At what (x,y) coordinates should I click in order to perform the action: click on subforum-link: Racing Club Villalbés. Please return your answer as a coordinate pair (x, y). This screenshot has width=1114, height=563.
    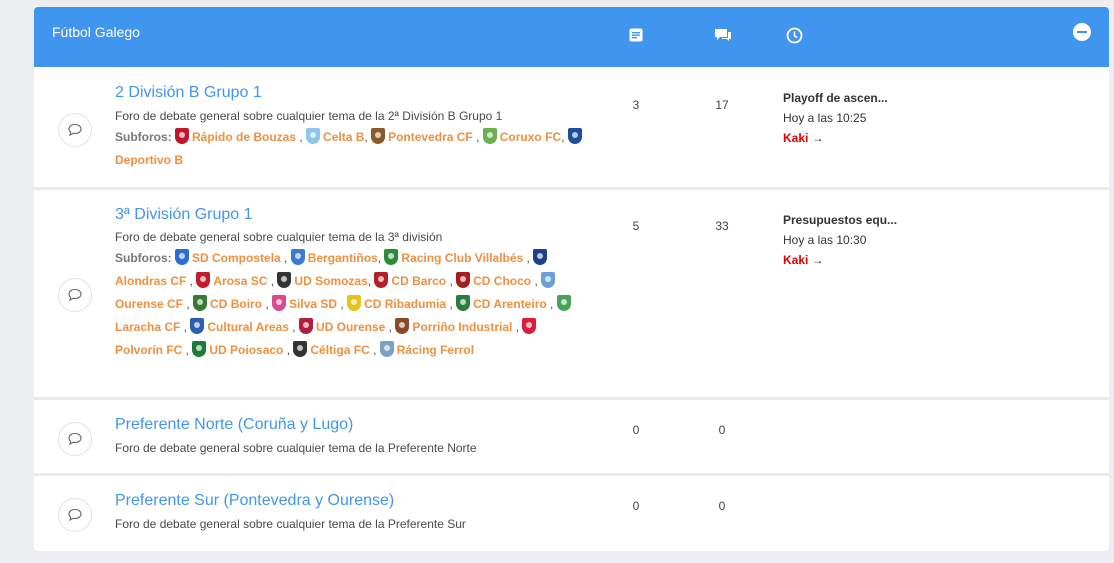
    Looking at the image, I should click on (462, 258).